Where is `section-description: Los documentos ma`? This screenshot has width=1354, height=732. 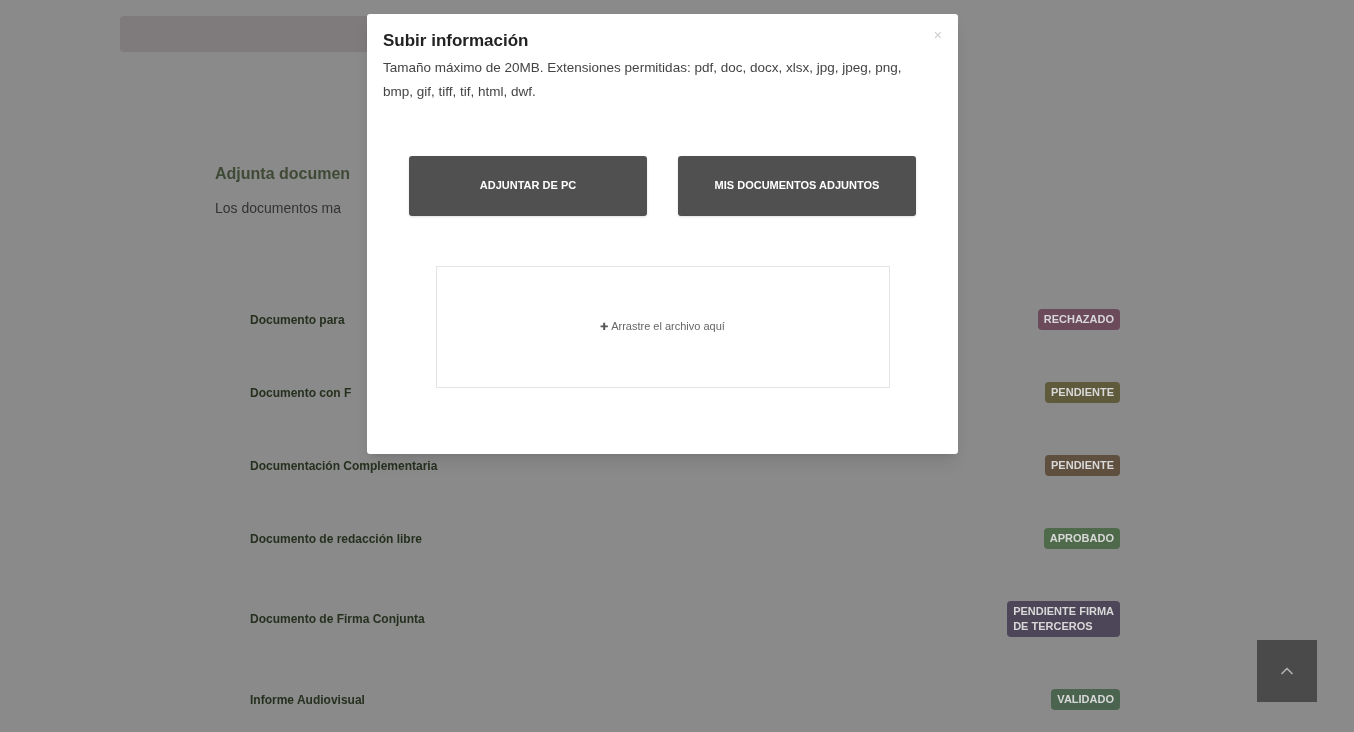 section-description: Los documentos ma is located at coordinates (278, 208).